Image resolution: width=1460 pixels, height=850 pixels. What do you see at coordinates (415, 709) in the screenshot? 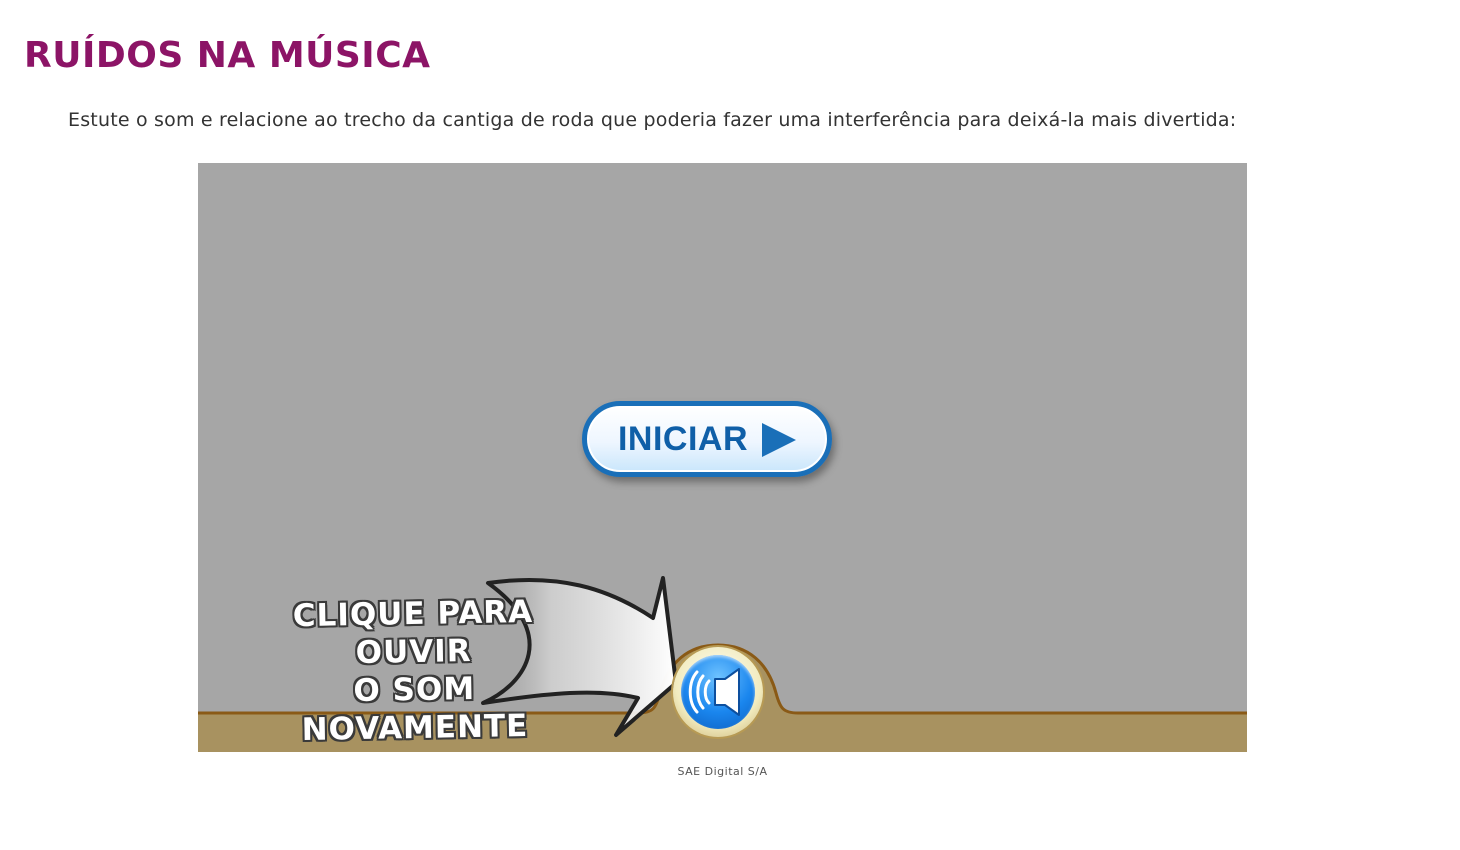
I see `replay-hint-line-2: O SOM NOVAMENTE` at bounding box center [415, 709].